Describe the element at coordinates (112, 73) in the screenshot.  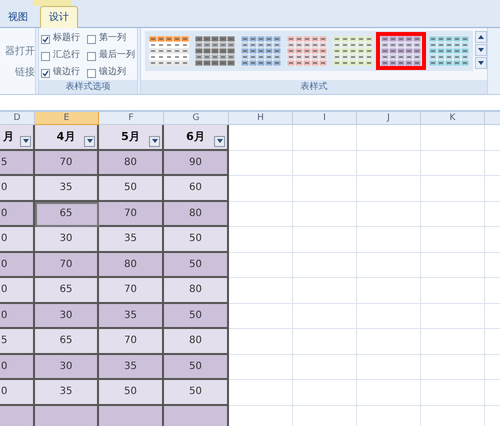
I see `checkbox-label: 镶边列` at that location.